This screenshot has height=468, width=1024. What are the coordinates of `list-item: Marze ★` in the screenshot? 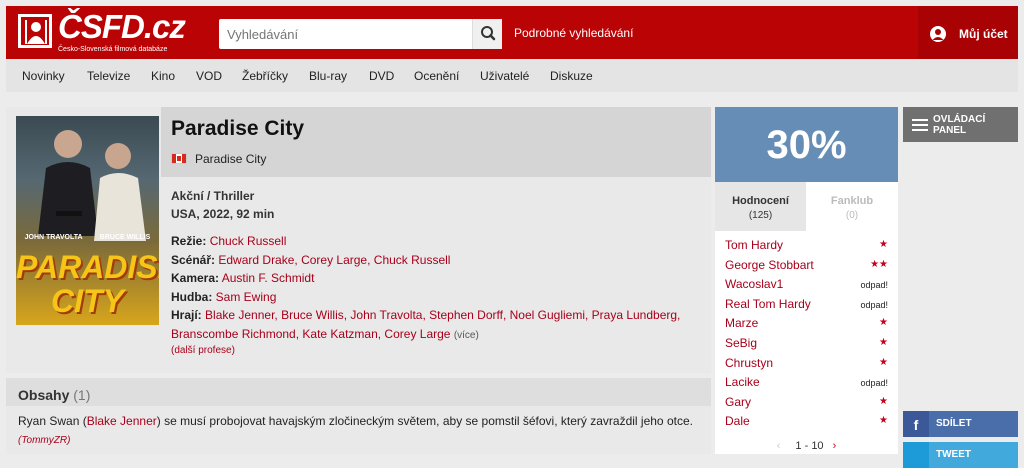 It's located at (806, 325).